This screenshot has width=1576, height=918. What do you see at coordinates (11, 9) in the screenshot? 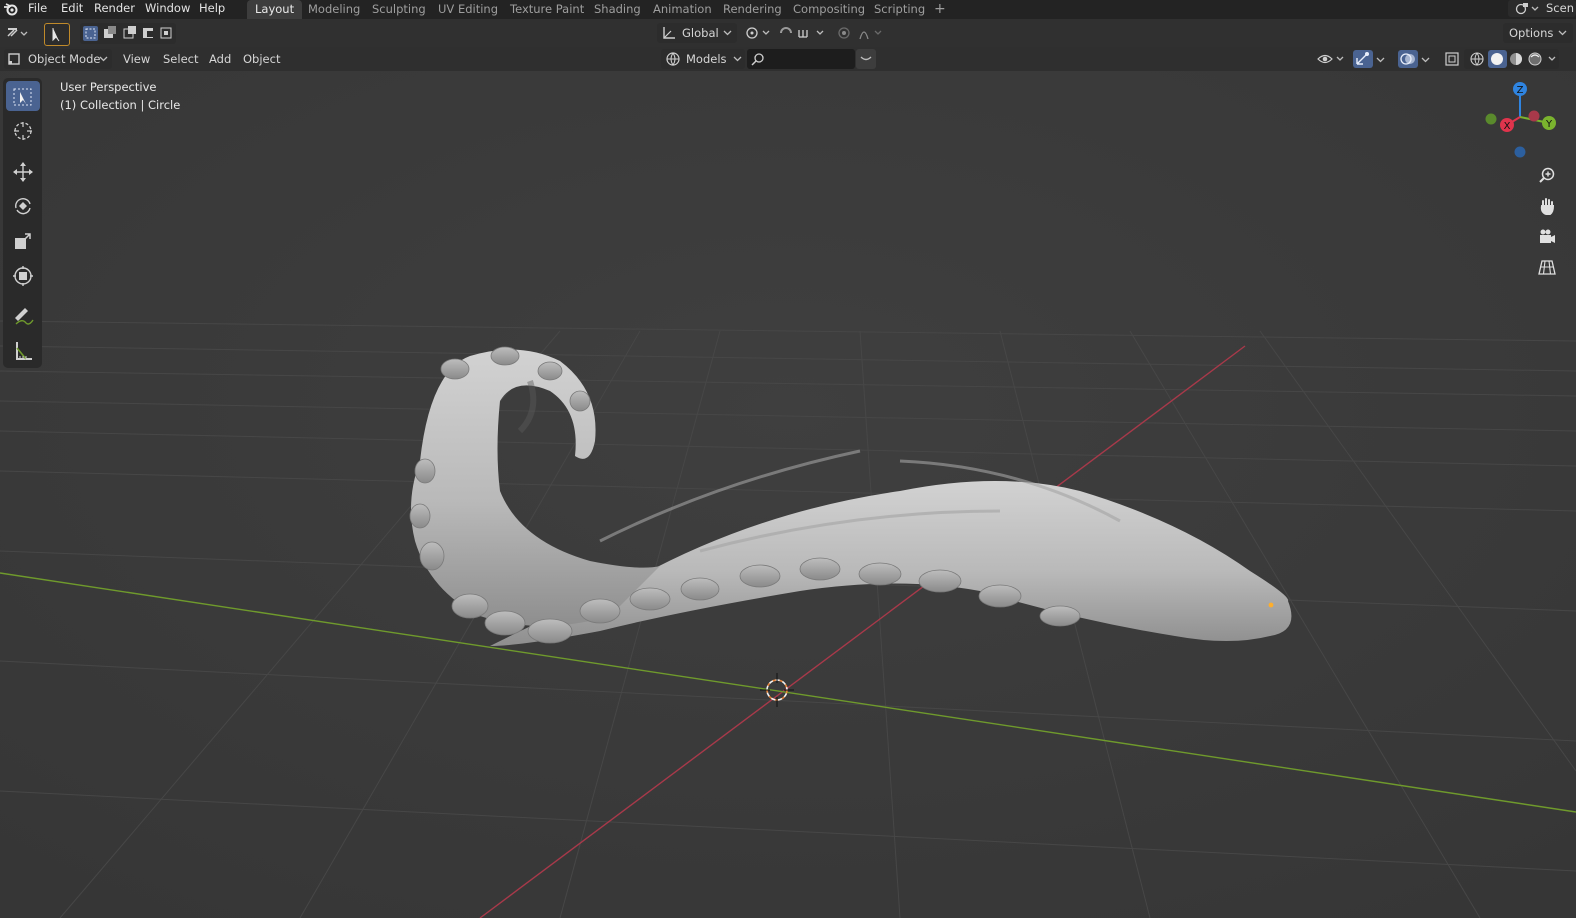
I see `blender-logo-icon` at bounding box center [11, 9].